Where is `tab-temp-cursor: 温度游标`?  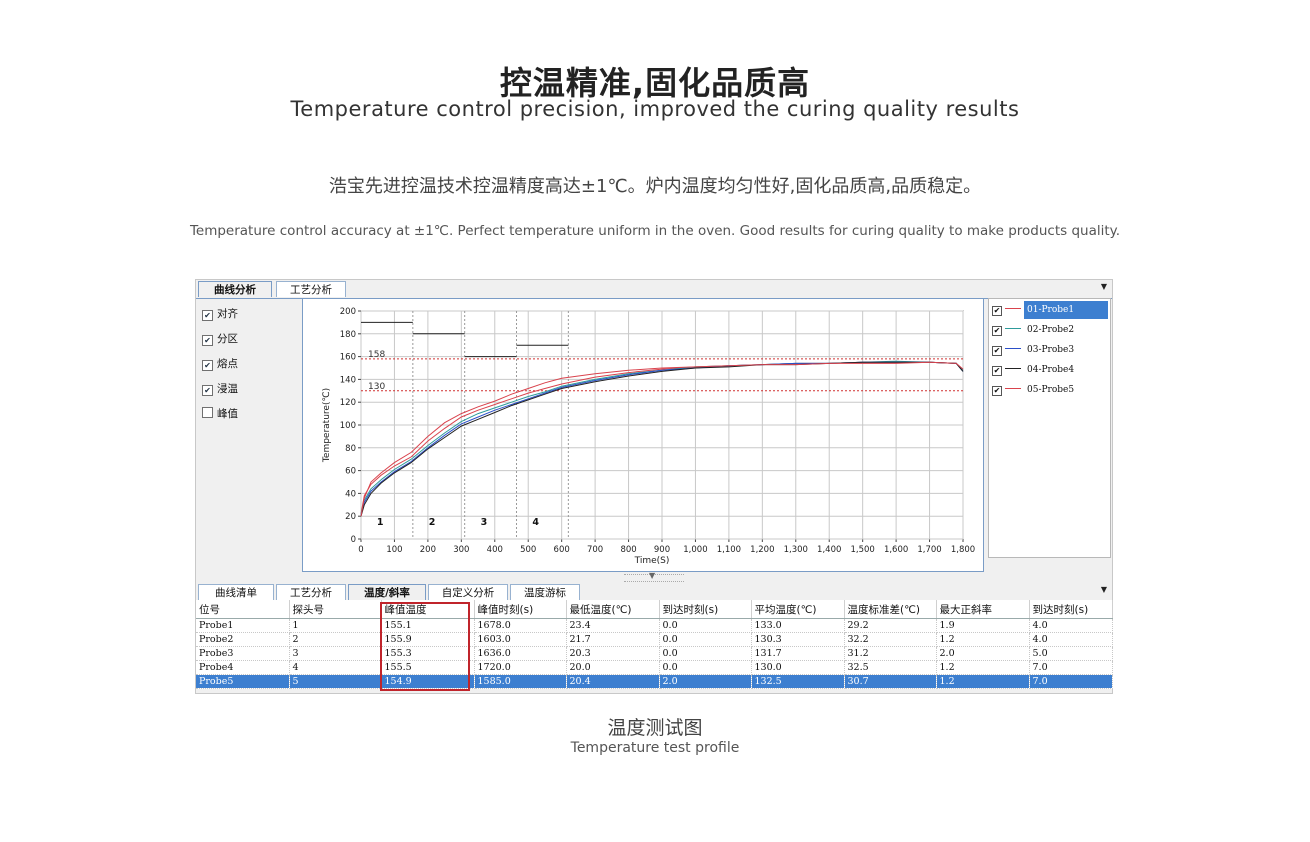 tab-temp-cursor: 温度游标 is located at coordinates (545, 592).